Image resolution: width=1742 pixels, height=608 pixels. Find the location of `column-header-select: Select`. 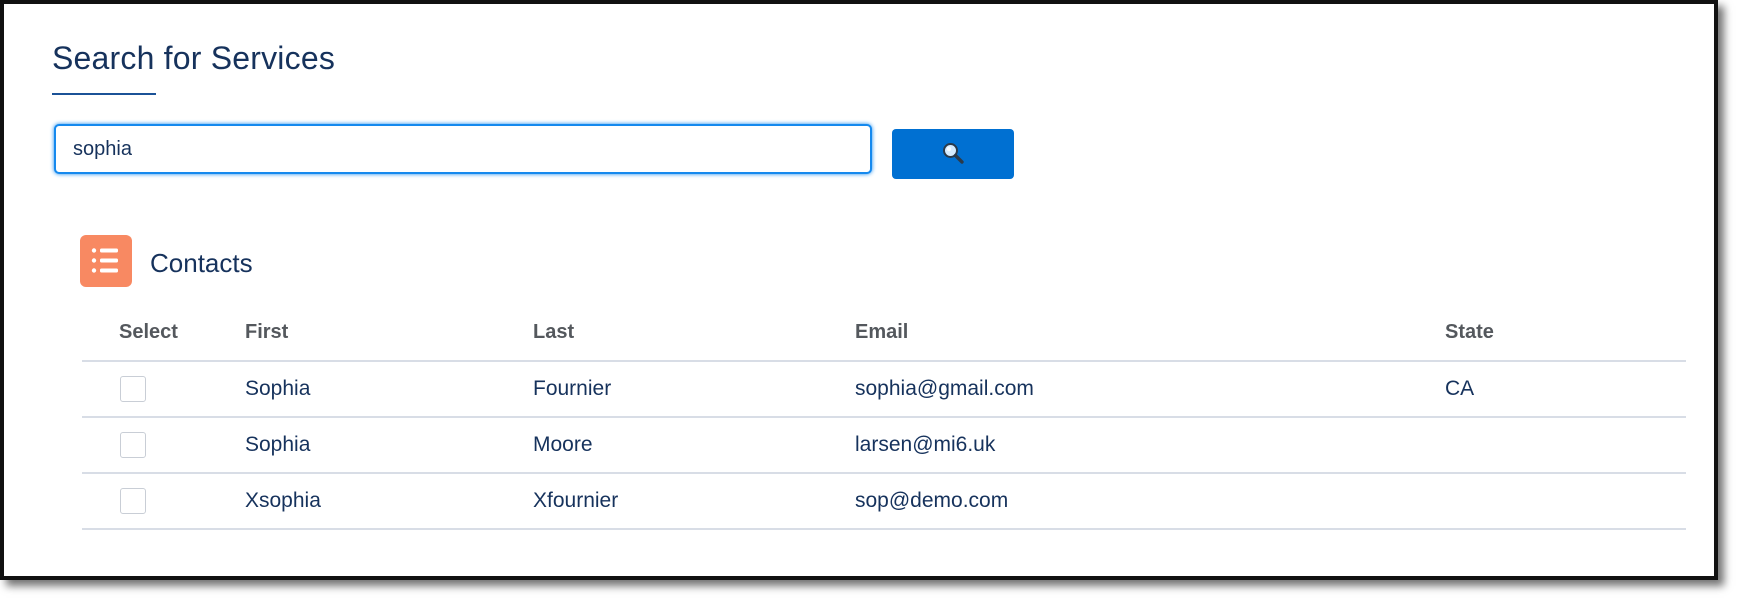

column-header-select: Select is located at coordinates (163, 333).